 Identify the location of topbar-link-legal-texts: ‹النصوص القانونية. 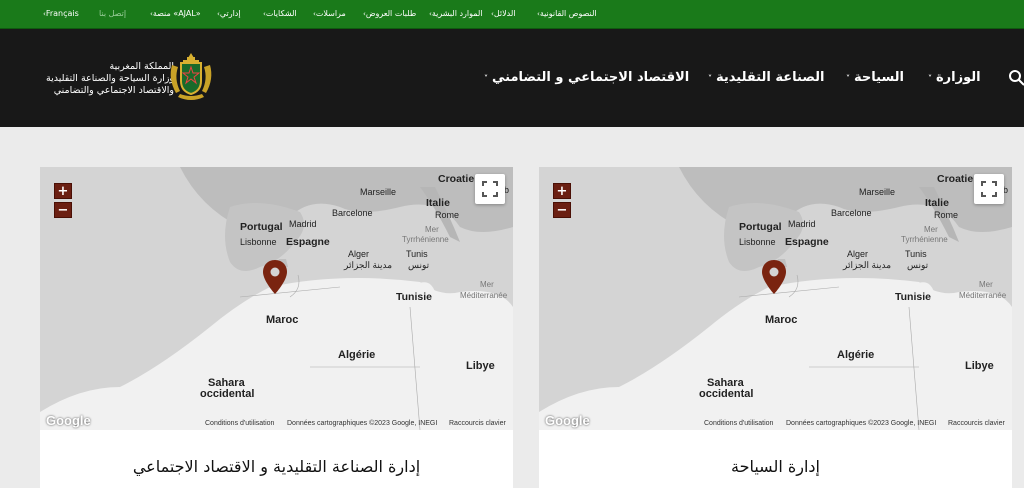
(566, 13).